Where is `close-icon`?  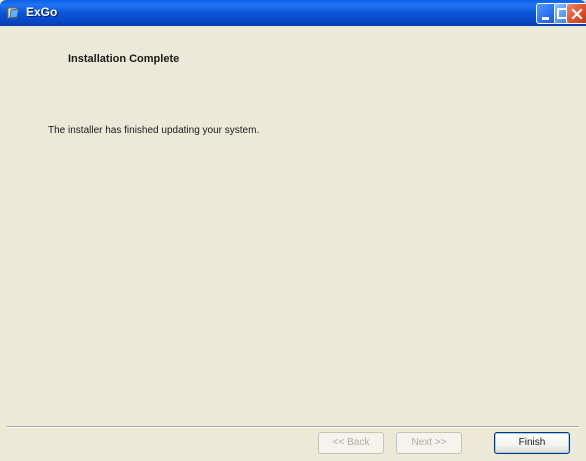 close-icon is located at coordinates (577, 14).